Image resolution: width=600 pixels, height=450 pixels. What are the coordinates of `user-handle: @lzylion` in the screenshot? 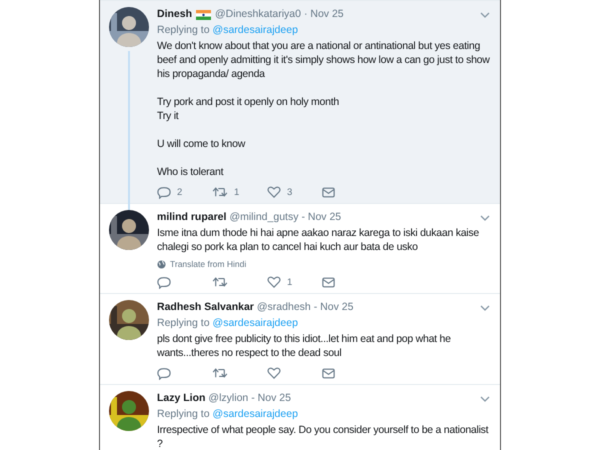 It's located at (228, 398).